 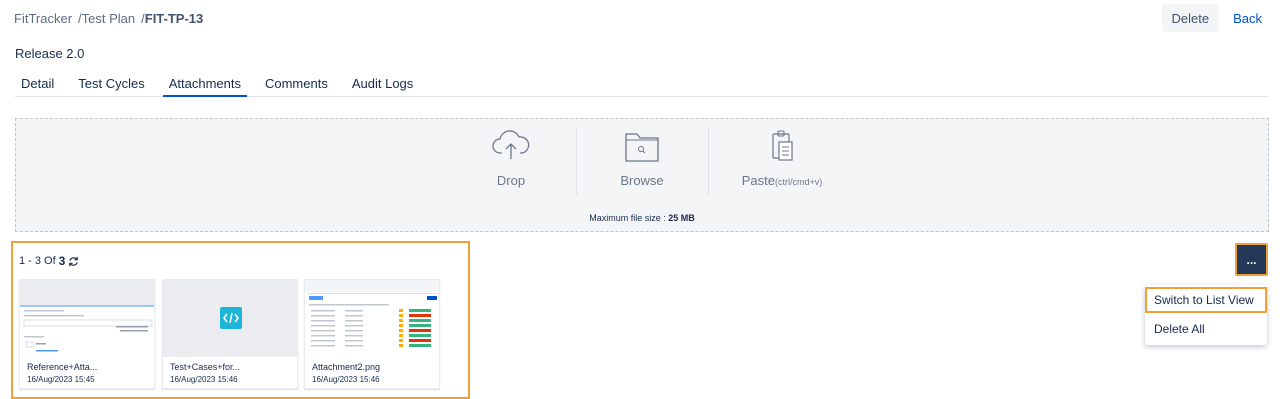 I want to click on drop-area: Drop, so click(x=511, y=164).